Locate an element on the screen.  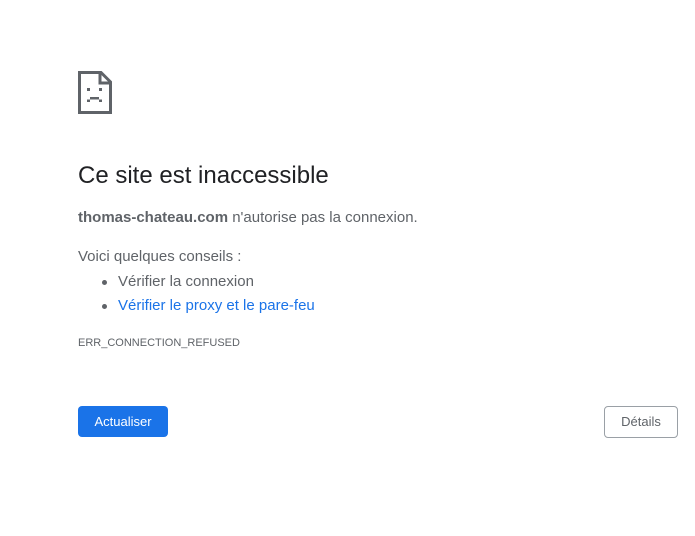
reload-button: Actualiser is located at coordinates (123, 421).